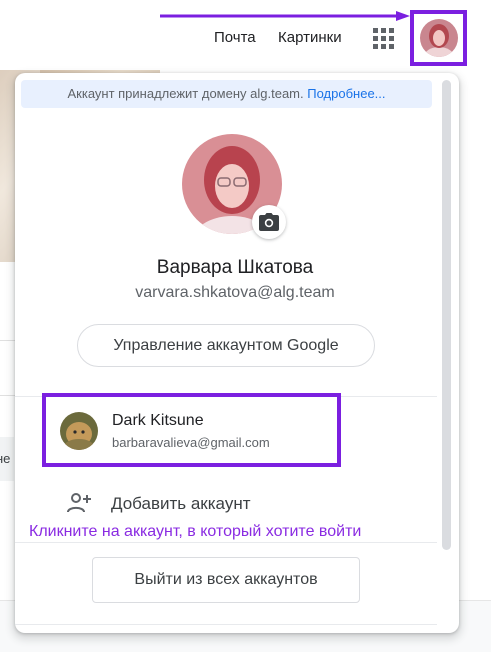 The height and width of the screenshot is (652, 491). What do you see at coordinates (79, 503) in the screenshot?
I see `person-add-icon` at bounding box center [79, 503].